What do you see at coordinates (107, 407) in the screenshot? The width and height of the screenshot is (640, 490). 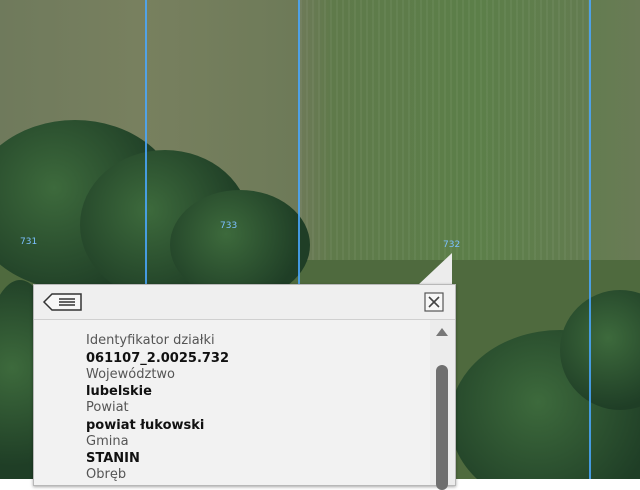 I see `field-label: Powiat` at bounding box center [107, 407].